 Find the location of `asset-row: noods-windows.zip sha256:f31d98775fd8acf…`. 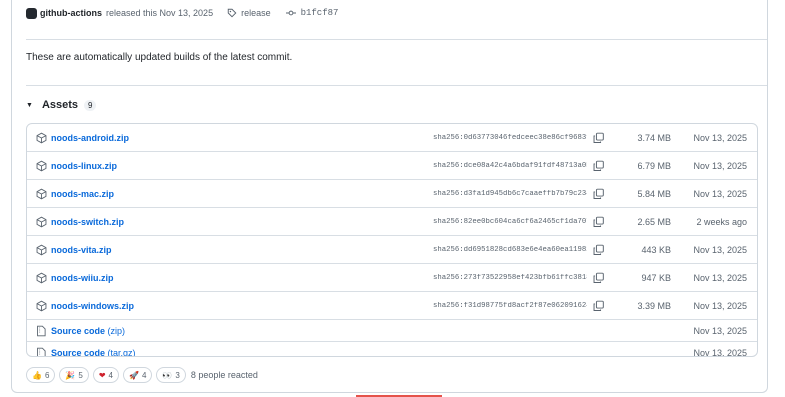

asset-row: noods-windows.zip sha256:f31d98775fd8acf… is located at coordinates (392, 306).